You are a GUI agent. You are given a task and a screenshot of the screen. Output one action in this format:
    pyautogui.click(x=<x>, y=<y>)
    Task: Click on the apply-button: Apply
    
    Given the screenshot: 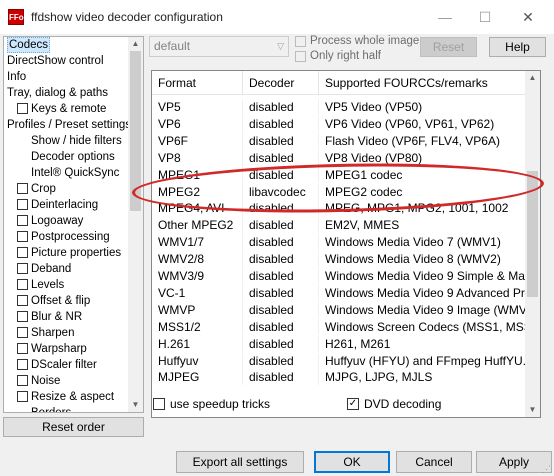 What is the action you would take?
    pyautogui.click(x=514, y=462)
    